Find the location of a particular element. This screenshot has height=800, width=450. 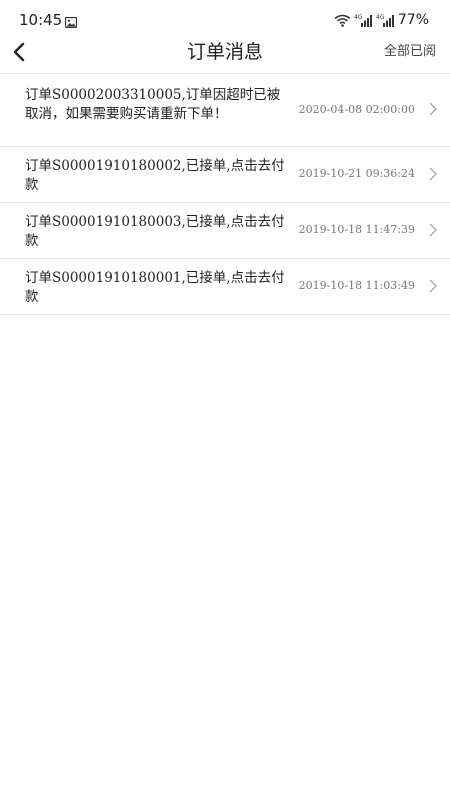

page-title: 订单消息 is located at coordinates (224, 52).